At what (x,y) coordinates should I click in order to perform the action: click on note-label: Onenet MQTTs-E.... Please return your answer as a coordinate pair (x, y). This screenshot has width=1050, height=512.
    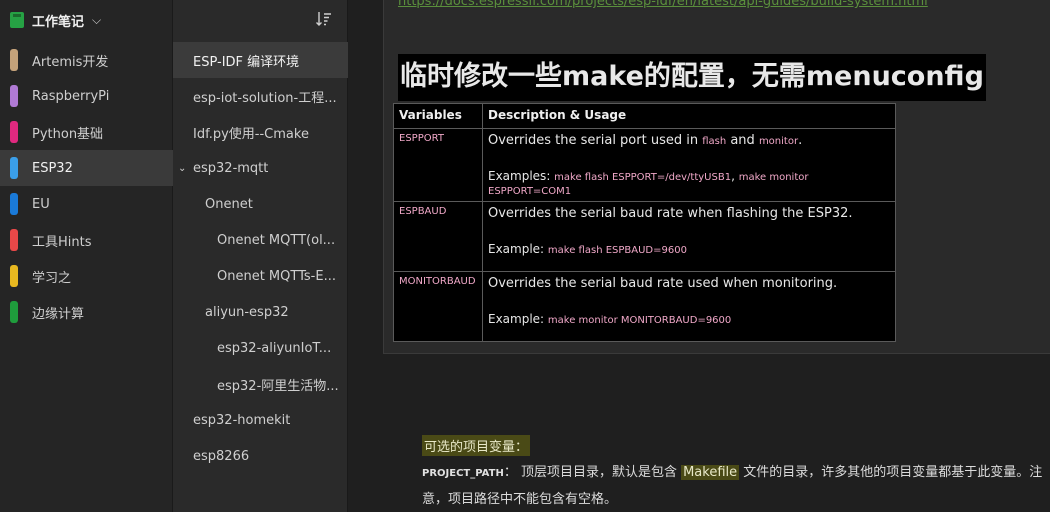
    Looking at the image, I should click on (276, 276).